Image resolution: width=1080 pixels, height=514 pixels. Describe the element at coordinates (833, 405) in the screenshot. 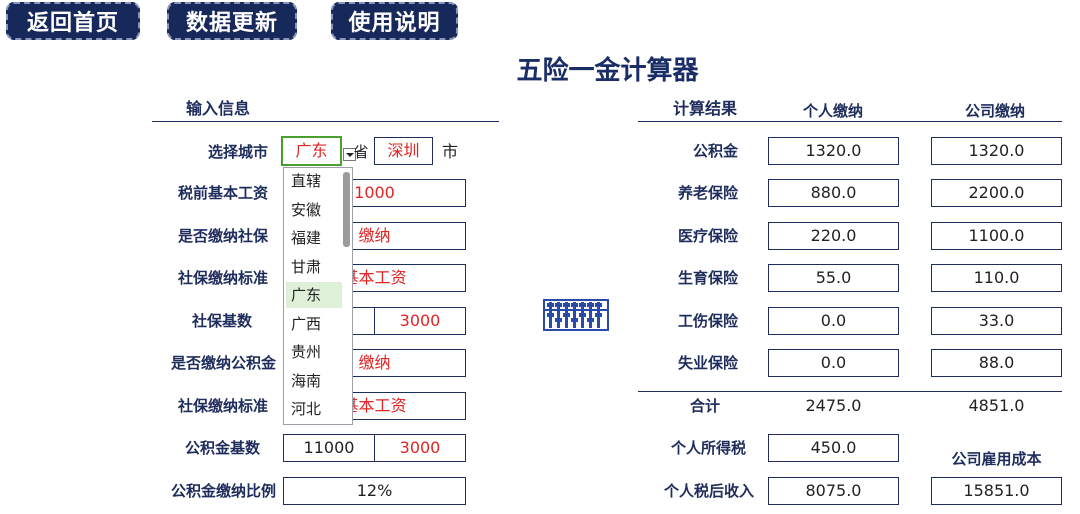

I see `total-personal: 2475.0` at that location.